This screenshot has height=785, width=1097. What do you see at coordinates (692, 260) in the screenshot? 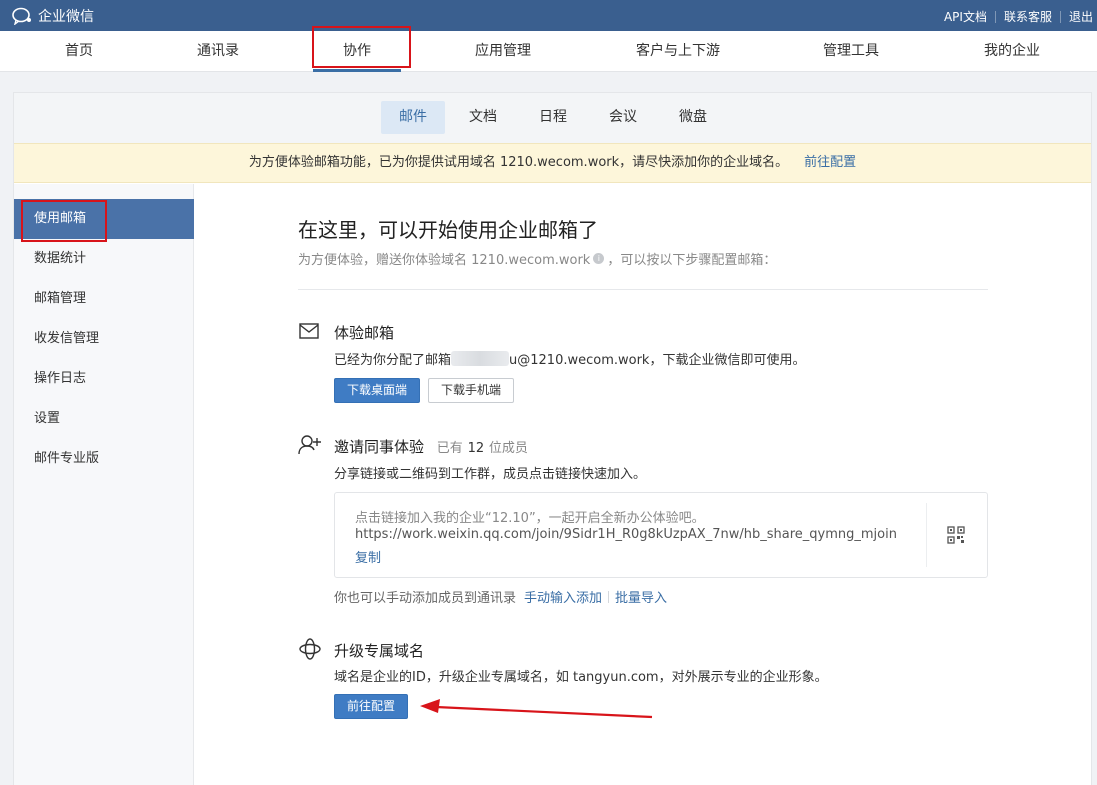
I see `subtitle-text-tail: ，可以按以下步骤配置邮箱：` at bounding box center [692, 260].